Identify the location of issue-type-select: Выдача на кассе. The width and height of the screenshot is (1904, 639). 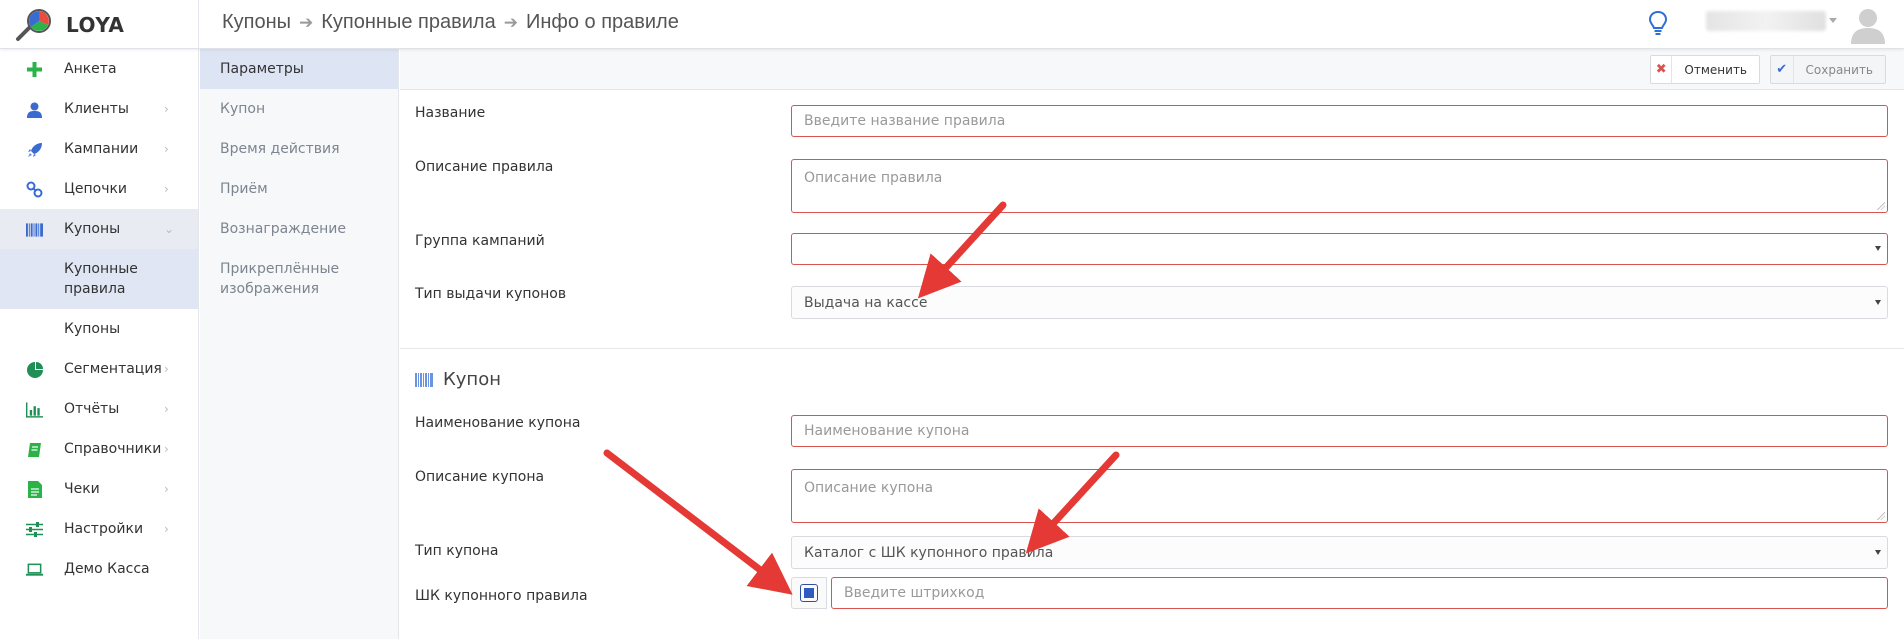
(1339, 302).